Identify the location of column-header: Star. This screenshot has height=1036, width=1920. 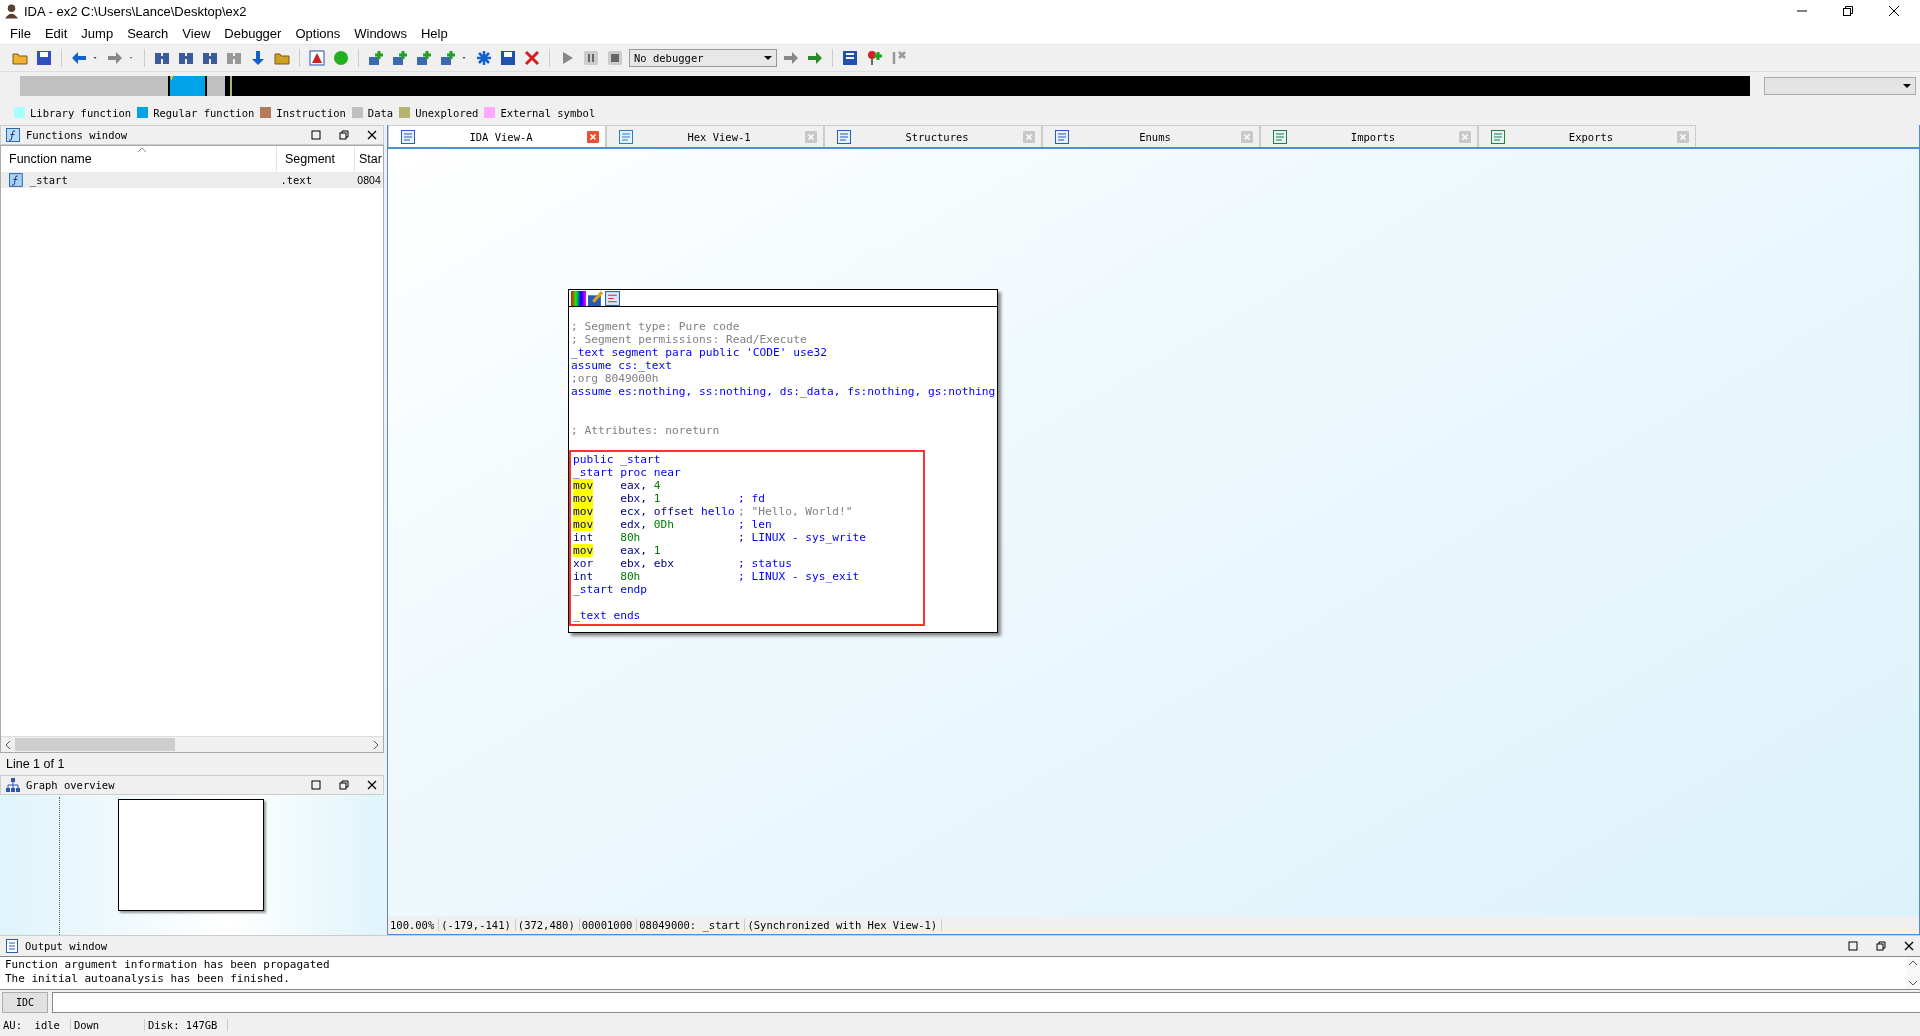
(368, 159).